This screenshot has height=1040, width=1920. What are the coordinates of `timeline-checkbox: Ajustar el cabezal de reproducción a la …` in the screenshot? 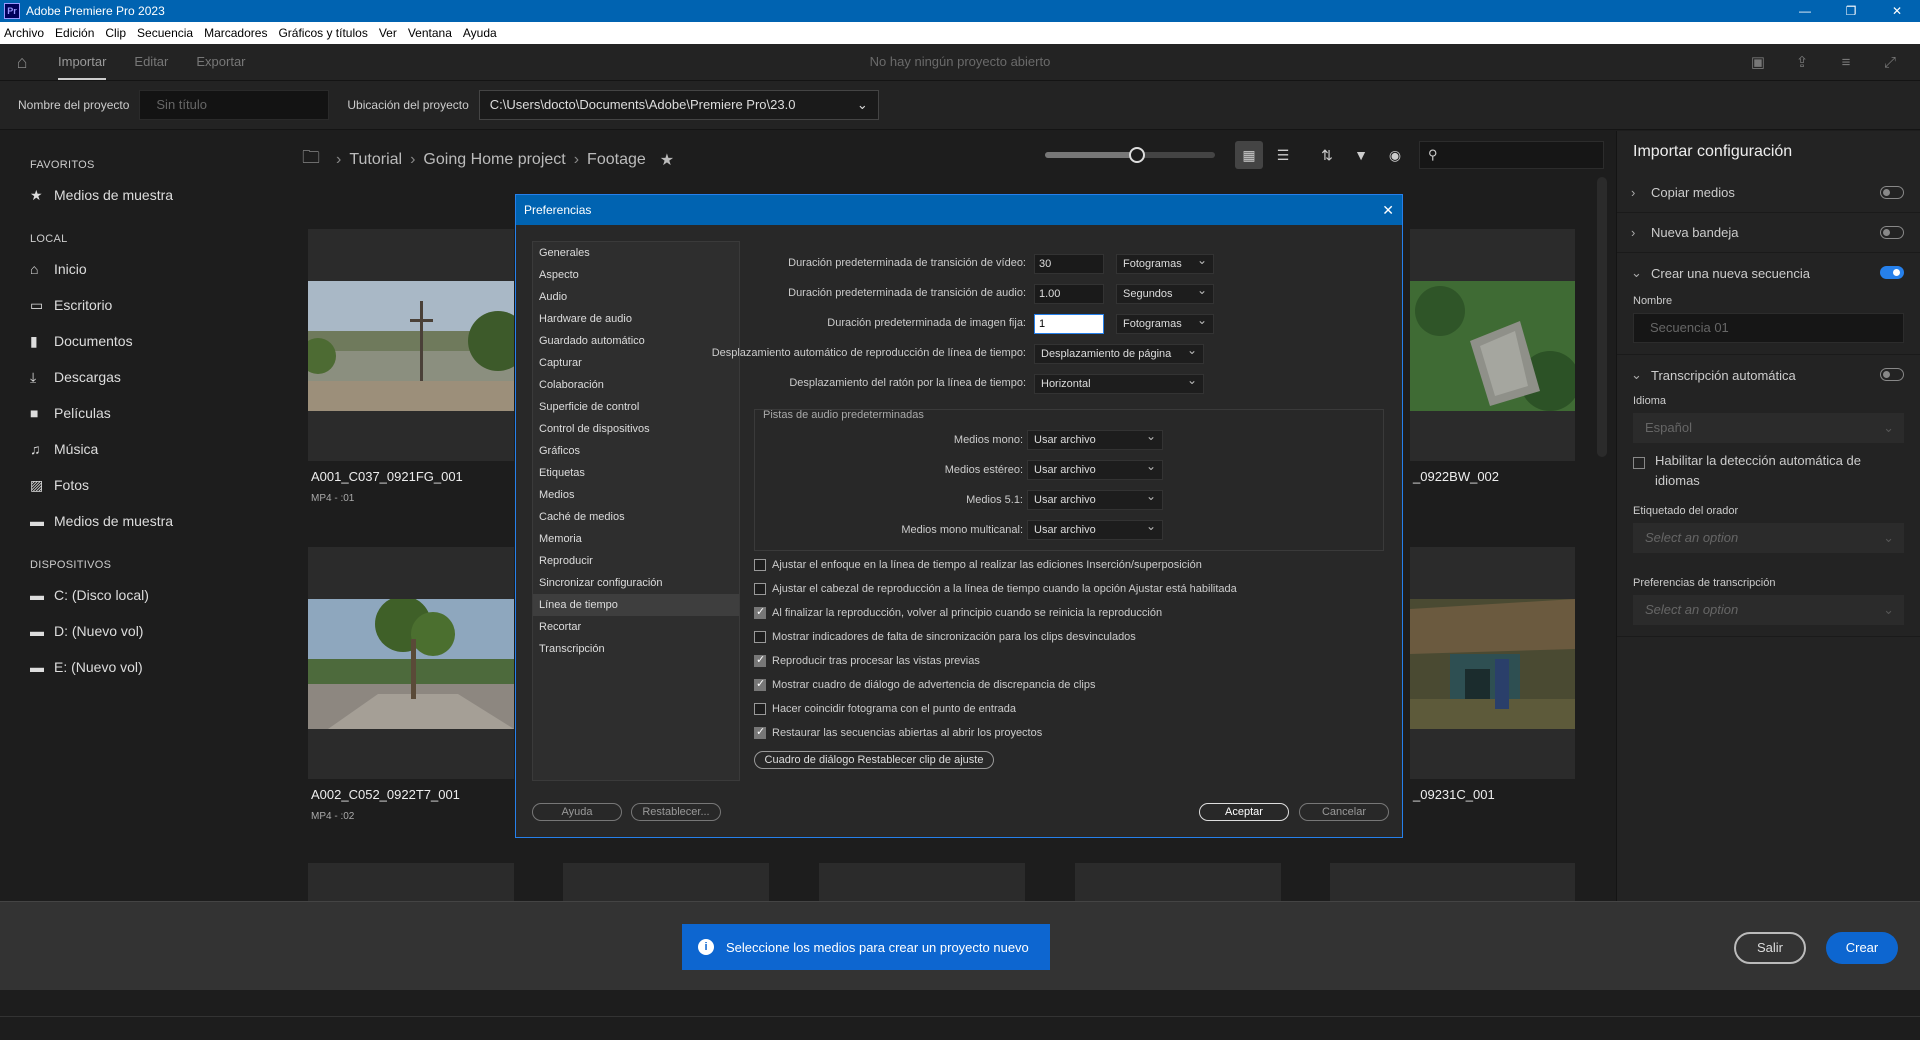 It's located at (995, 589).